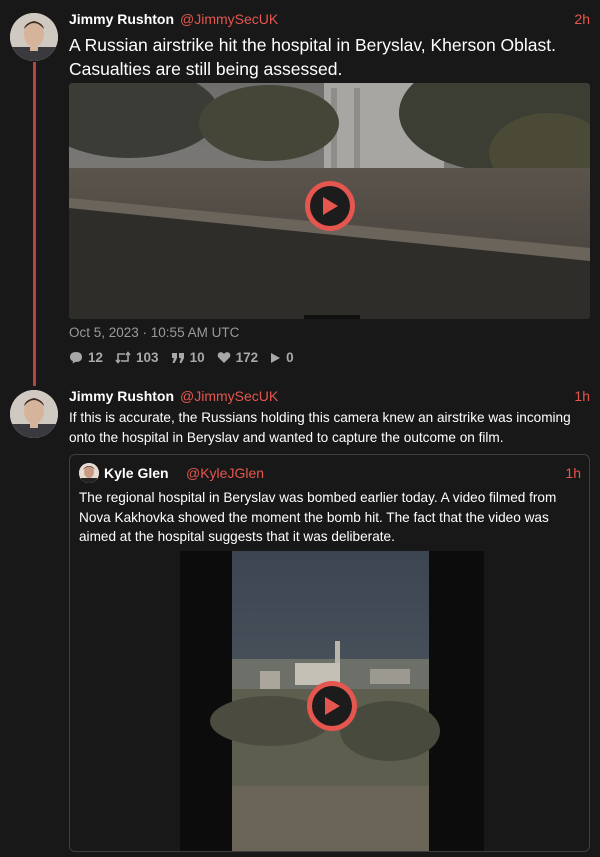 The width and height of the screenshot is (600, 857). I want to click on views-stat: 0, so click(282, 357).